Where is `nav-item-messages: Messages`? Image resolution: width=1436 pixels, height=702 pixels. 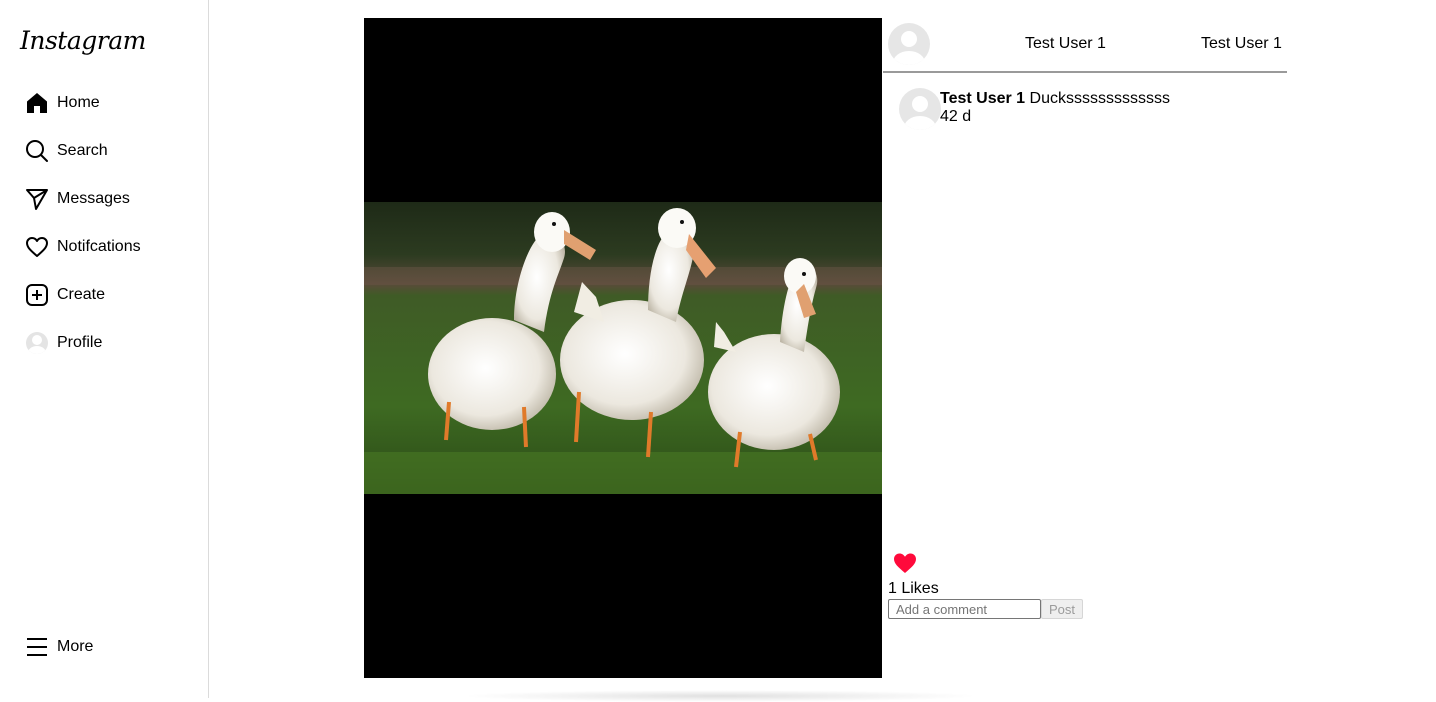
nav-item-messages: Messages is located at coordinates (77, 199).